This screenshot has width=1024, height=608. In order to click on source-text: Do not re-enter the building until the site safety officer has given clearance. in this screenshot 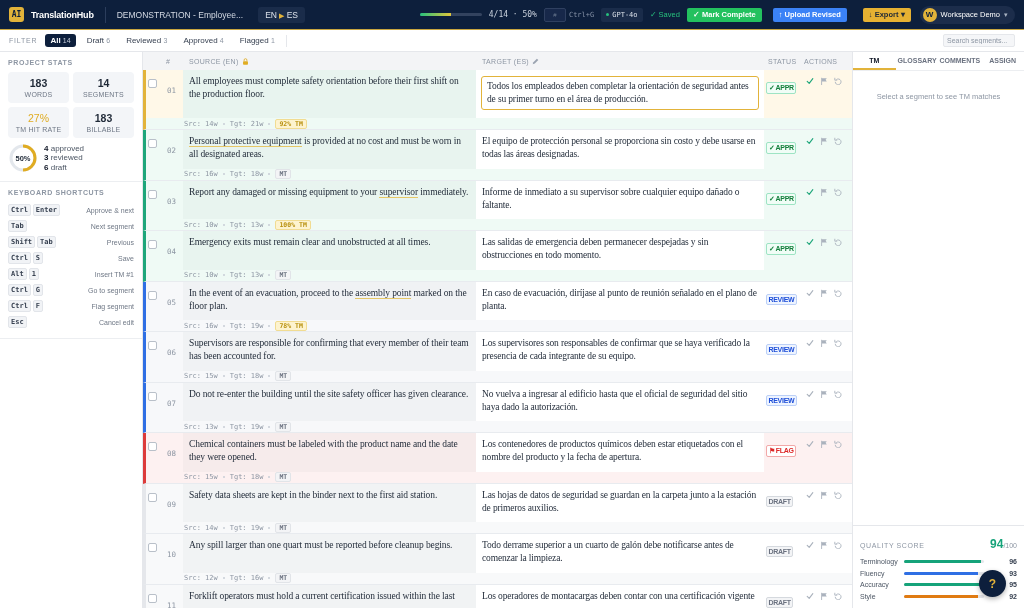, I will do `click(329, 394)`.